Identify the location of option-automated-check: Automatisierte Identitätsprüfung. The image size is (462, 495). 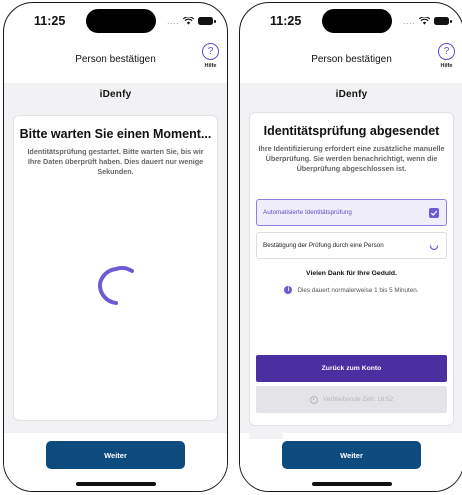
(351, 212).